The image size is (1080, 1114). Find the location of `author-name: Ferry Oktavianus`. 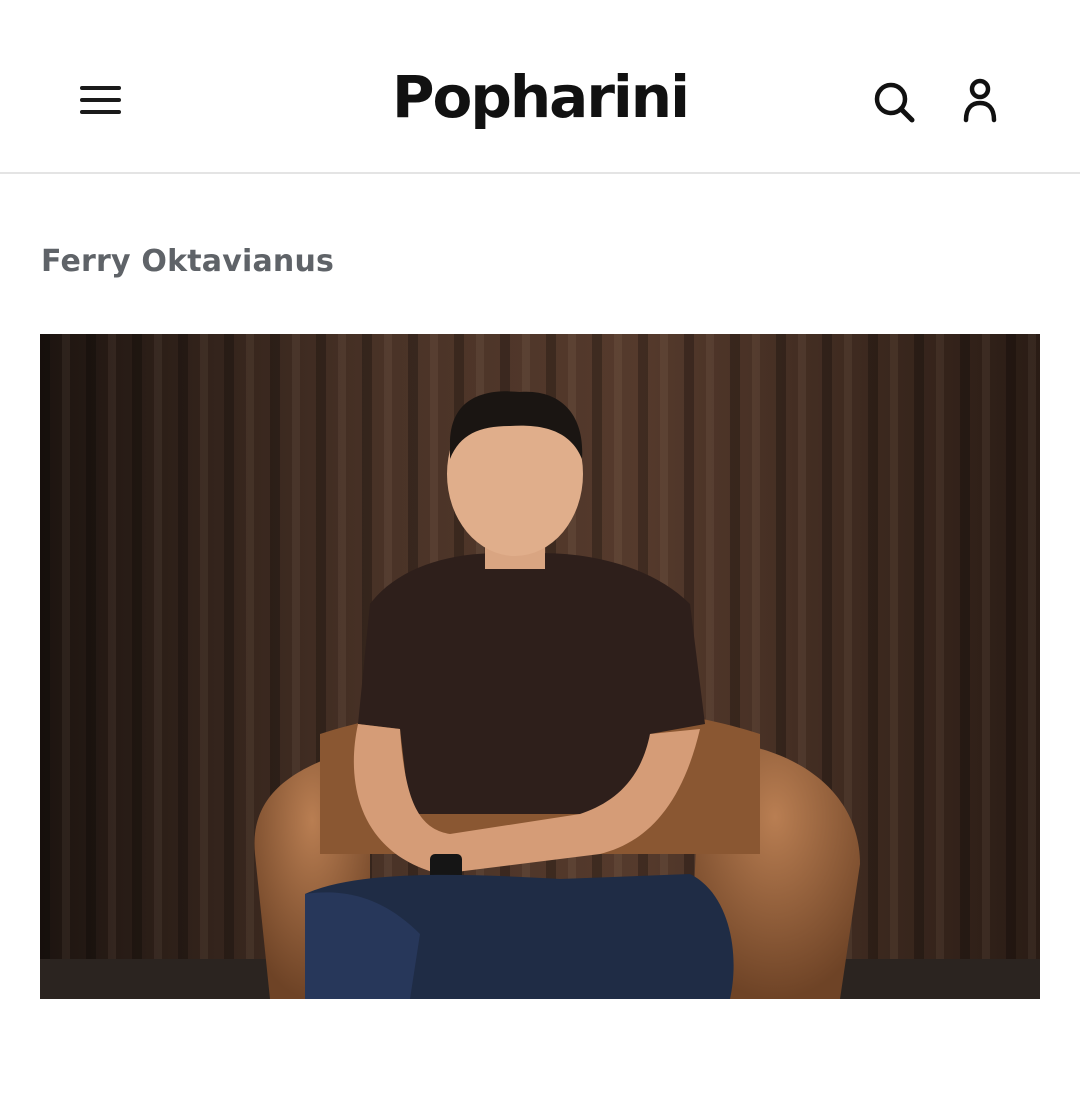

author-name: Ferry Oktavianus is located at coordinates (187, 261).